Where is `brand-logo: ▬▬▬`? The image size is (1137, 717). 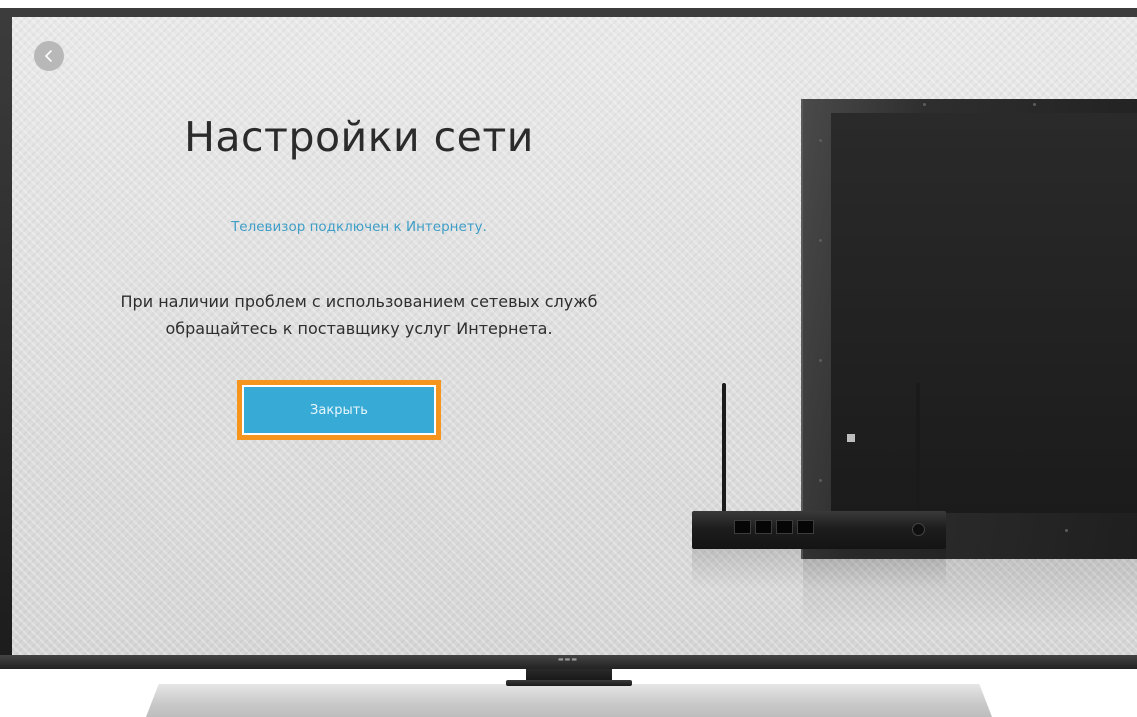 brand-logo: ▬▬▬ is located at coordinates (567, 659).